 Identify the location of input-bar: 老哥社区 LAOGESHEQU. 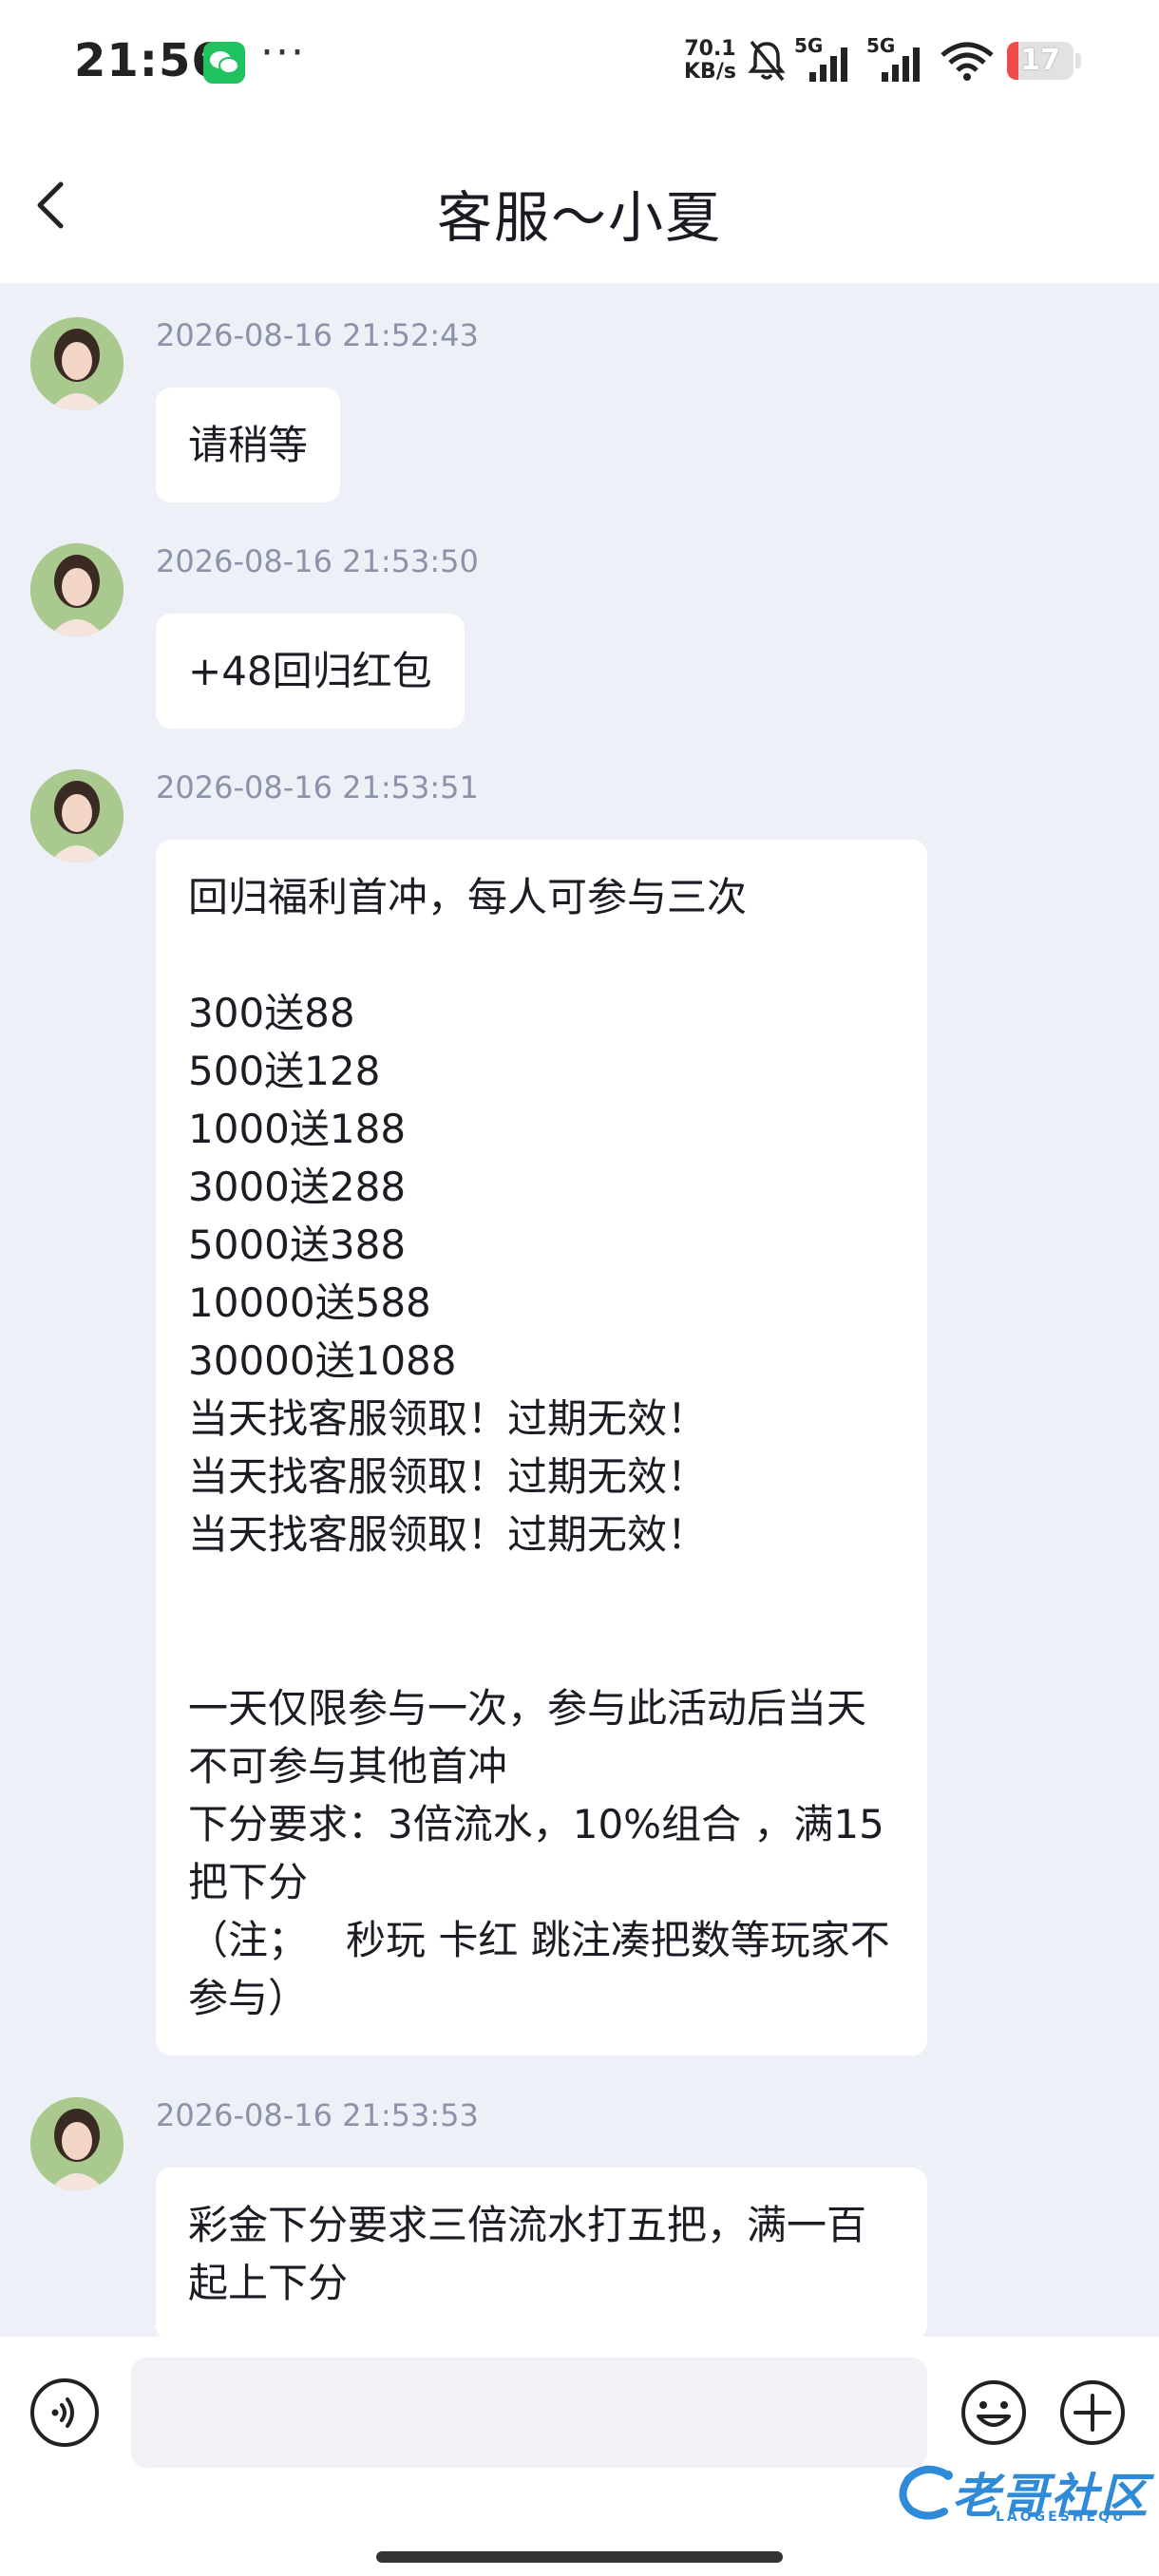
(579, 2456).